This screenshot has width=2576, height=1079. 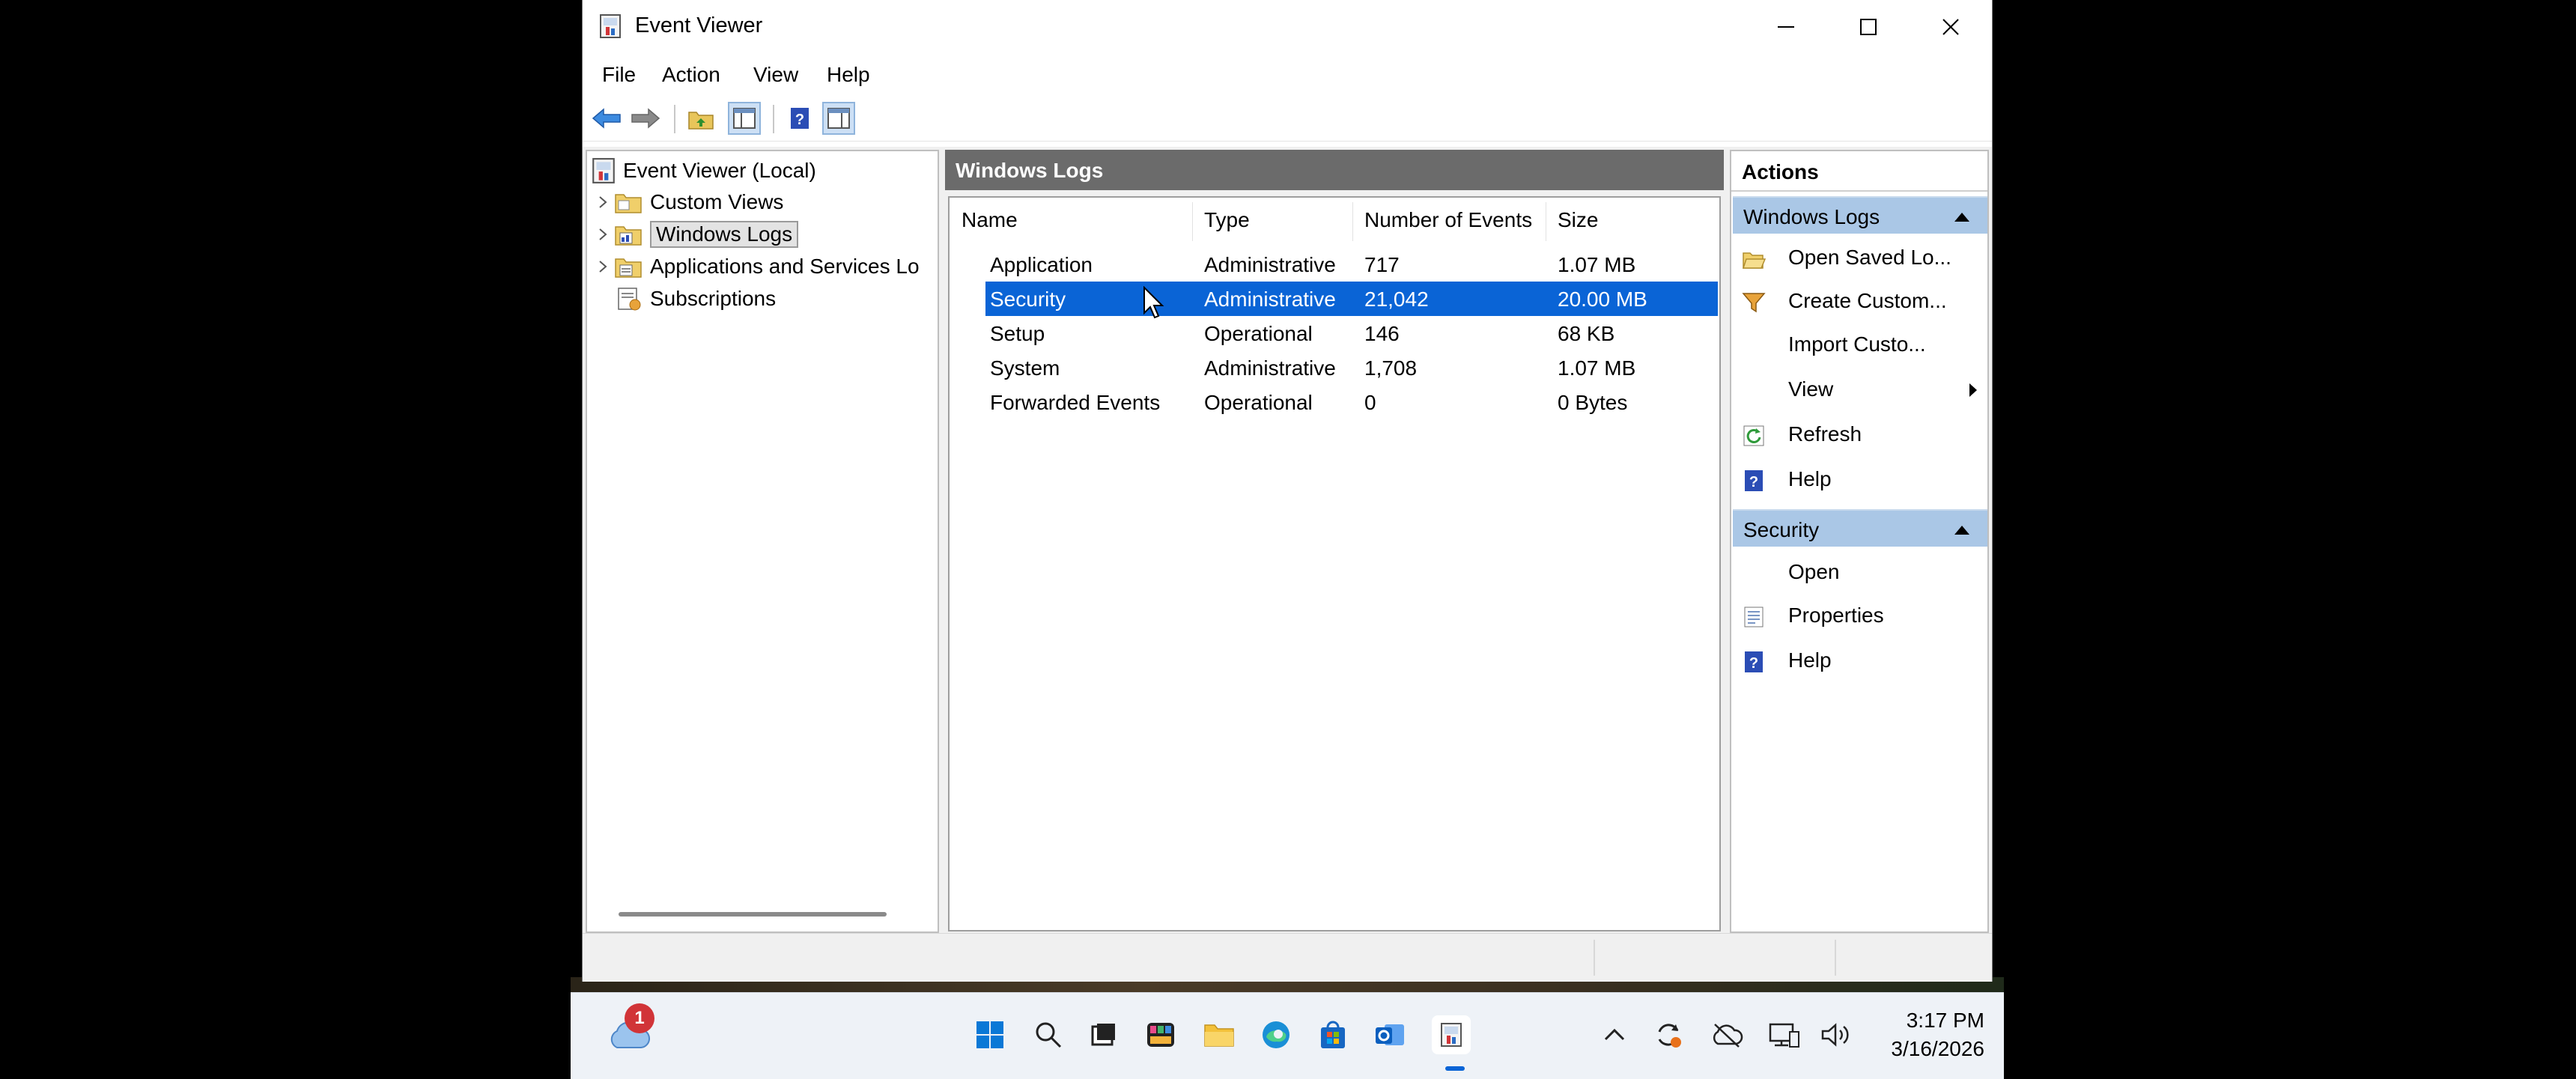 I want to click on action-label: View, so click(x=1811, y=389).